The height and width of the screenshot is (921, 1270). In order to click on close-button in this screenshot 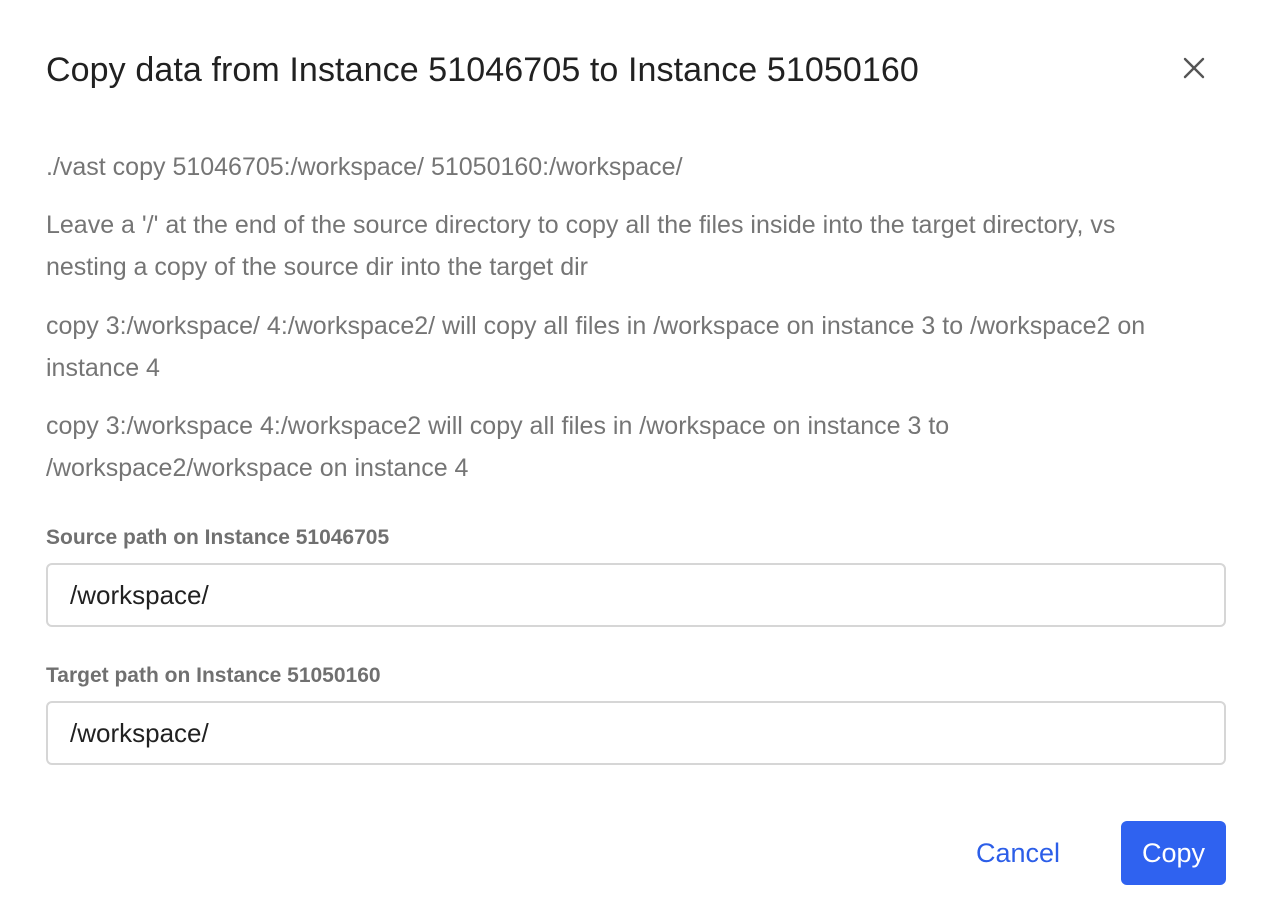, I will do `click(1194, 68)`.